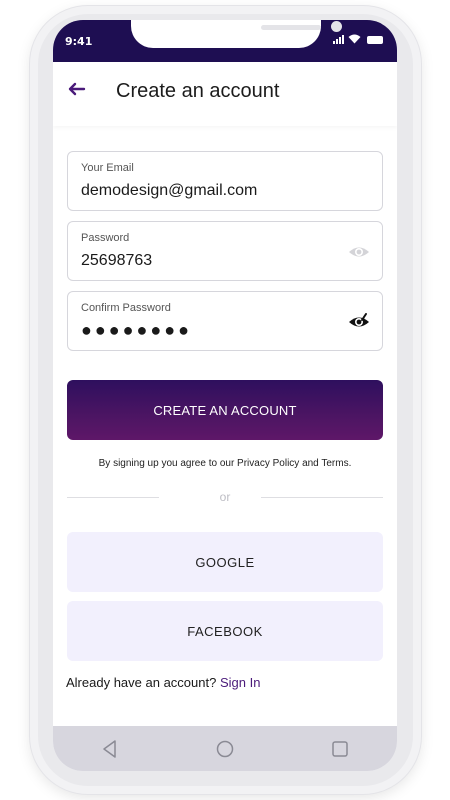  What do you see at coordinates (225, 562) in the screenshot?
I see `google-button: GOOGLE` at bounding box center [225, 562].